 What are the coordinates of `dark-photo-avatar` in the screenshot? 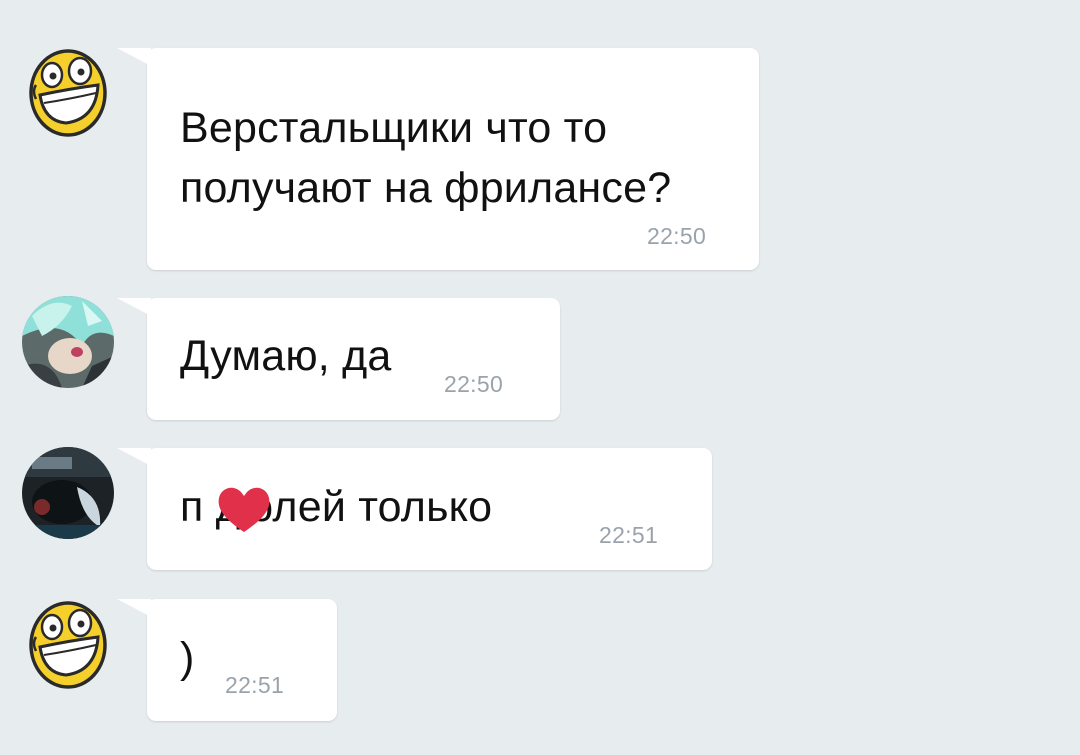 It's located at (68, 493).